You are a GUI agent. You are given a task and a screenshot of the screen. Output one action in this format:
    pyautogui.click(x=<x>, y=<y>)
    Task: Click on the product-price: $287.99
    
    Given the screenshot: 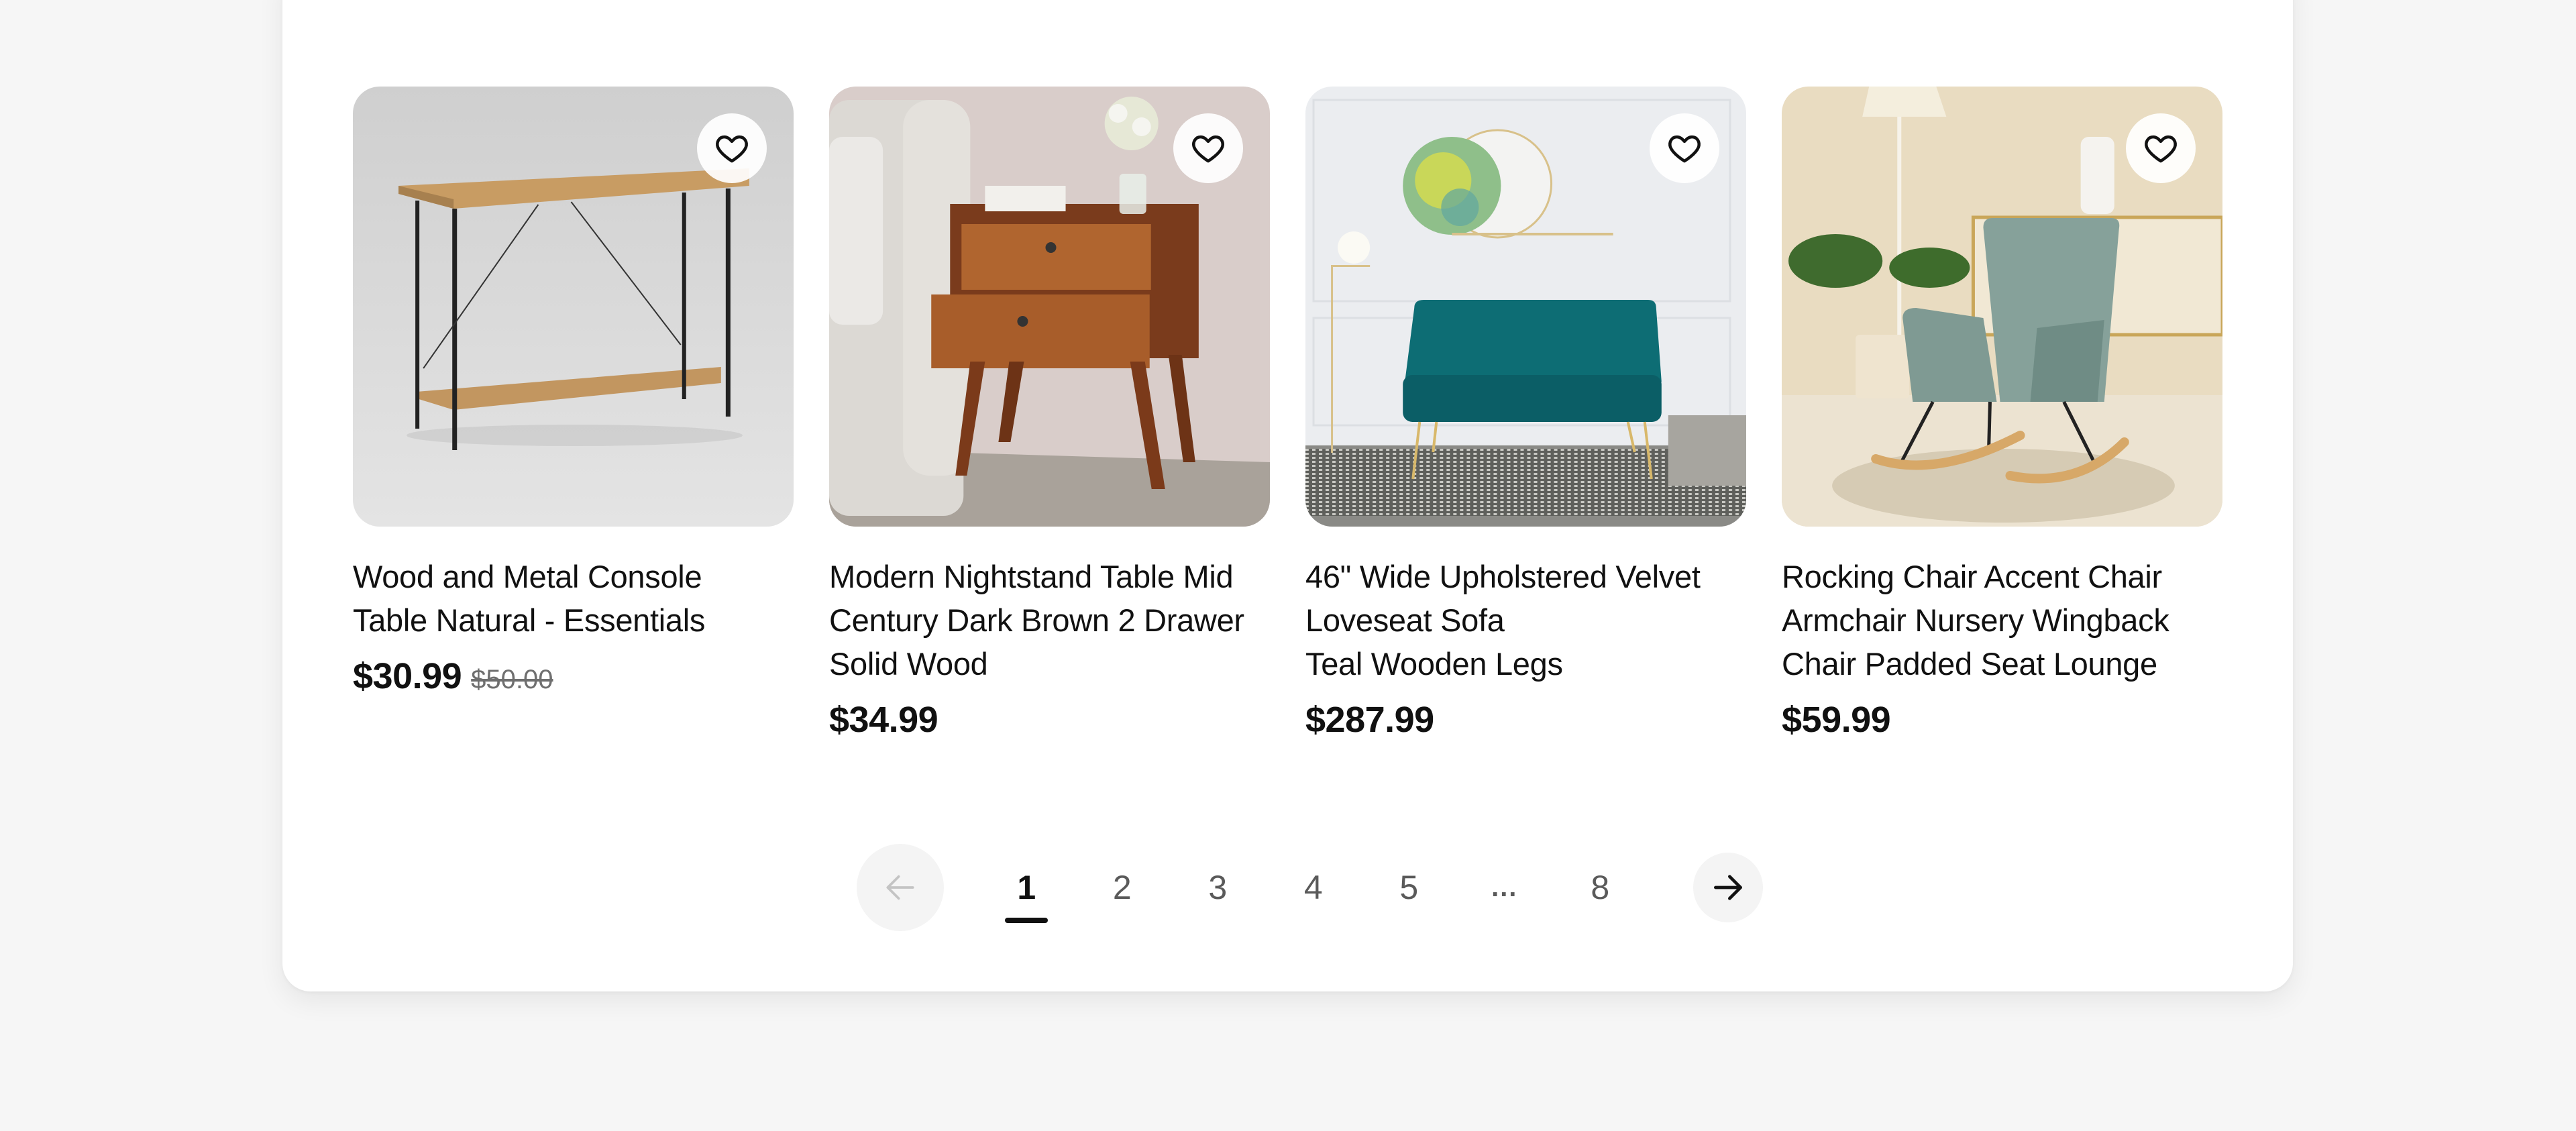 What is the action you would take?
    pyautogui.click(x=1369, y=720)
    